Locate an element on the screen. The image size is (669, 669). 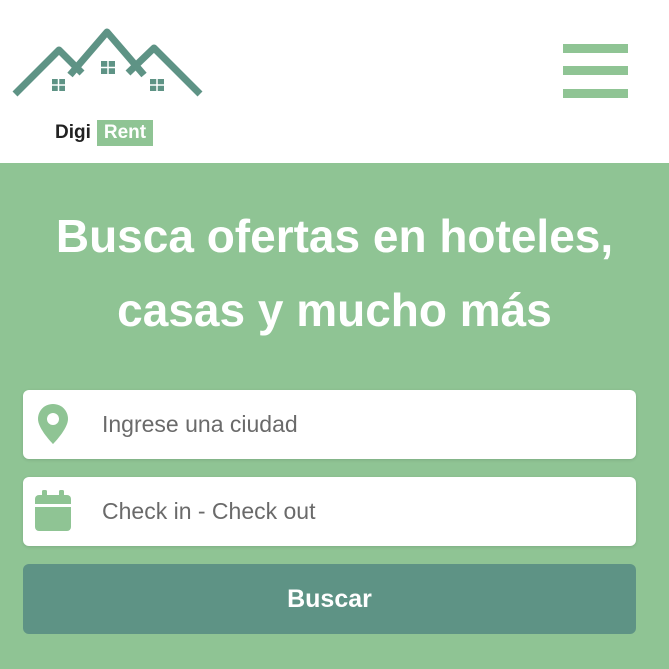
logo-wordmark: Digi Rent is located at coordinates (104, 133).